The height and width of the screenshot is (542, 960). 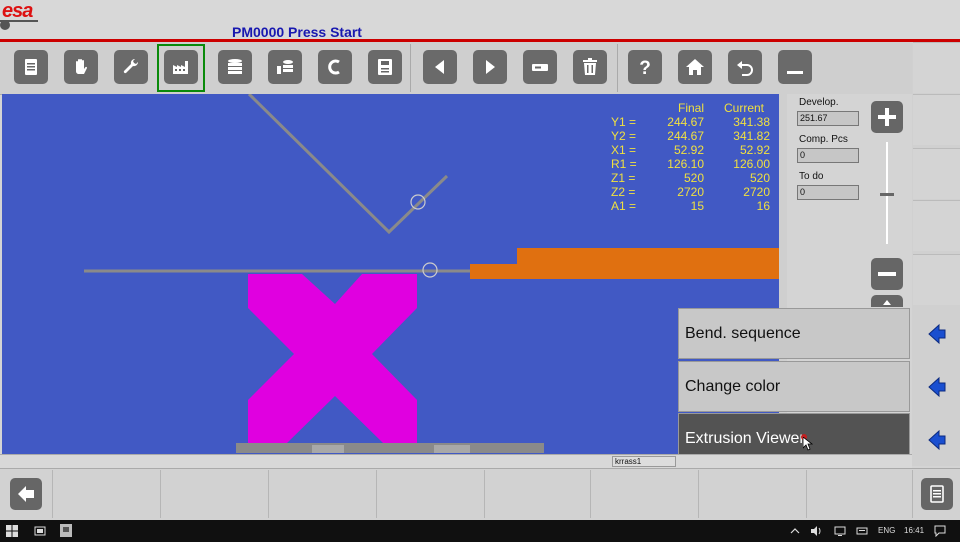 I want to click on status-user-cell: krrass1, so click(x=644, y=461).